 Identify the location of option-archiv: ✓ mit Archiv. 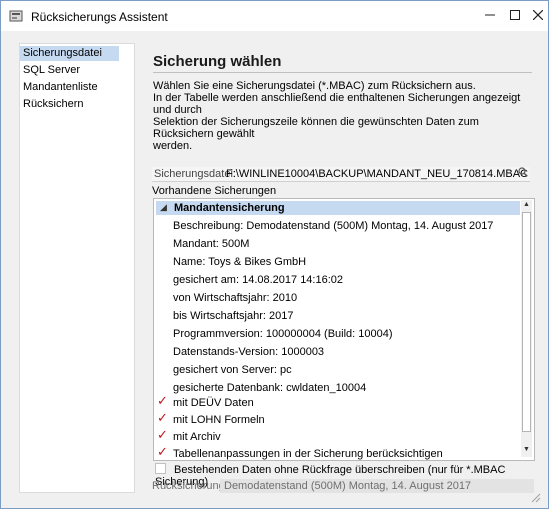
(189, 436).